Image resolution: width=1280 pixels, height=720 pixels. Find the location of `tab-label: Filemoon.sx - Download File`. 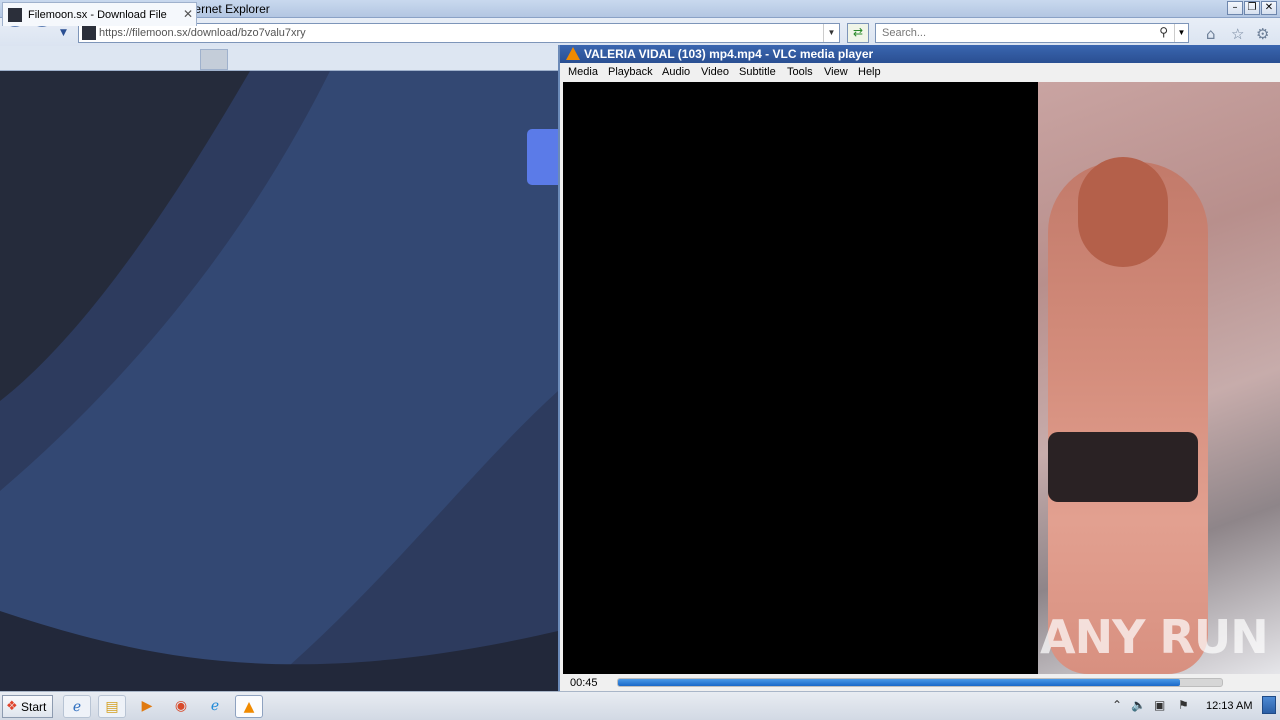

tab-label: Filemoon.sx - Download File is located at coordinates (97, 15).